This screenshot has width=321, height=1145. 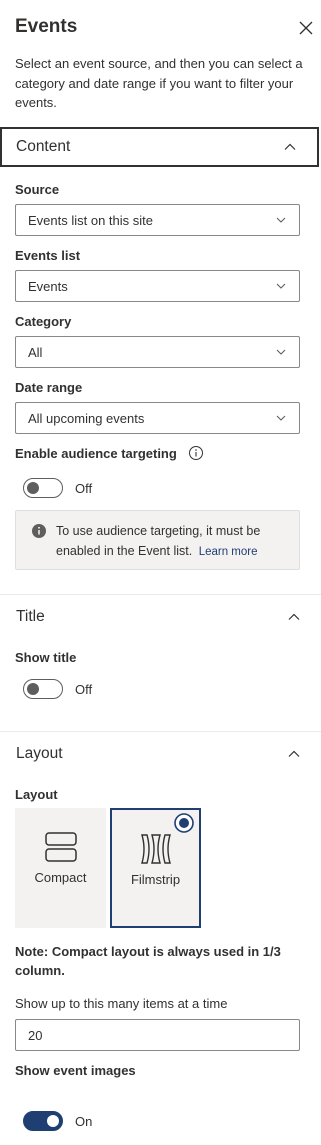 I want to click on audience-toggle-state: Off, so click(x=84, y=488).